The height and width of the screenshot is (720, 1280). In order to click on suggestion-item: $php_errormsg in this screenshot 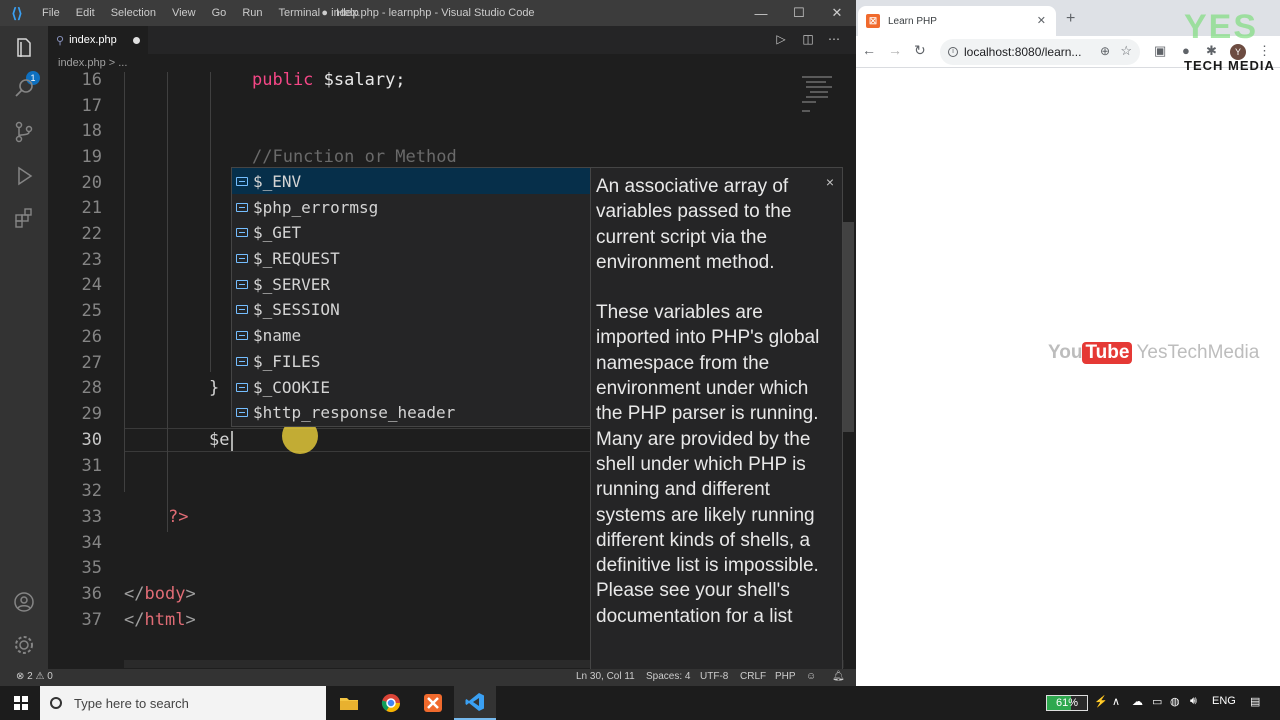, I will do `click(411, 207)`.